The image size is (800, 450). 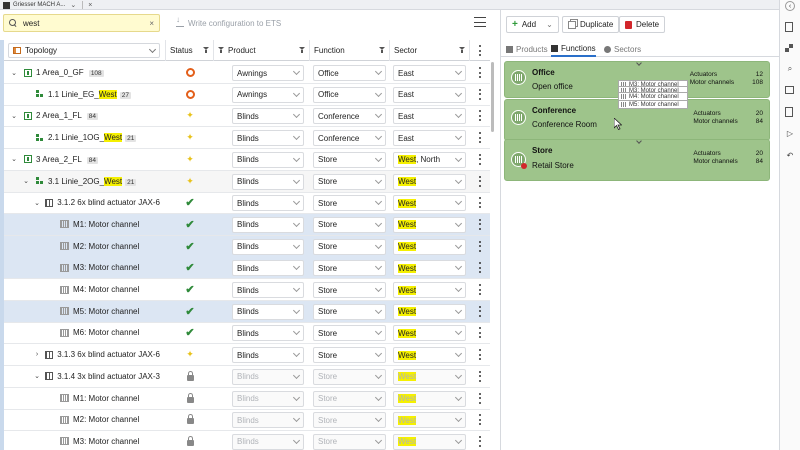 I want to click on page-icon, so click(x=789, y=112).